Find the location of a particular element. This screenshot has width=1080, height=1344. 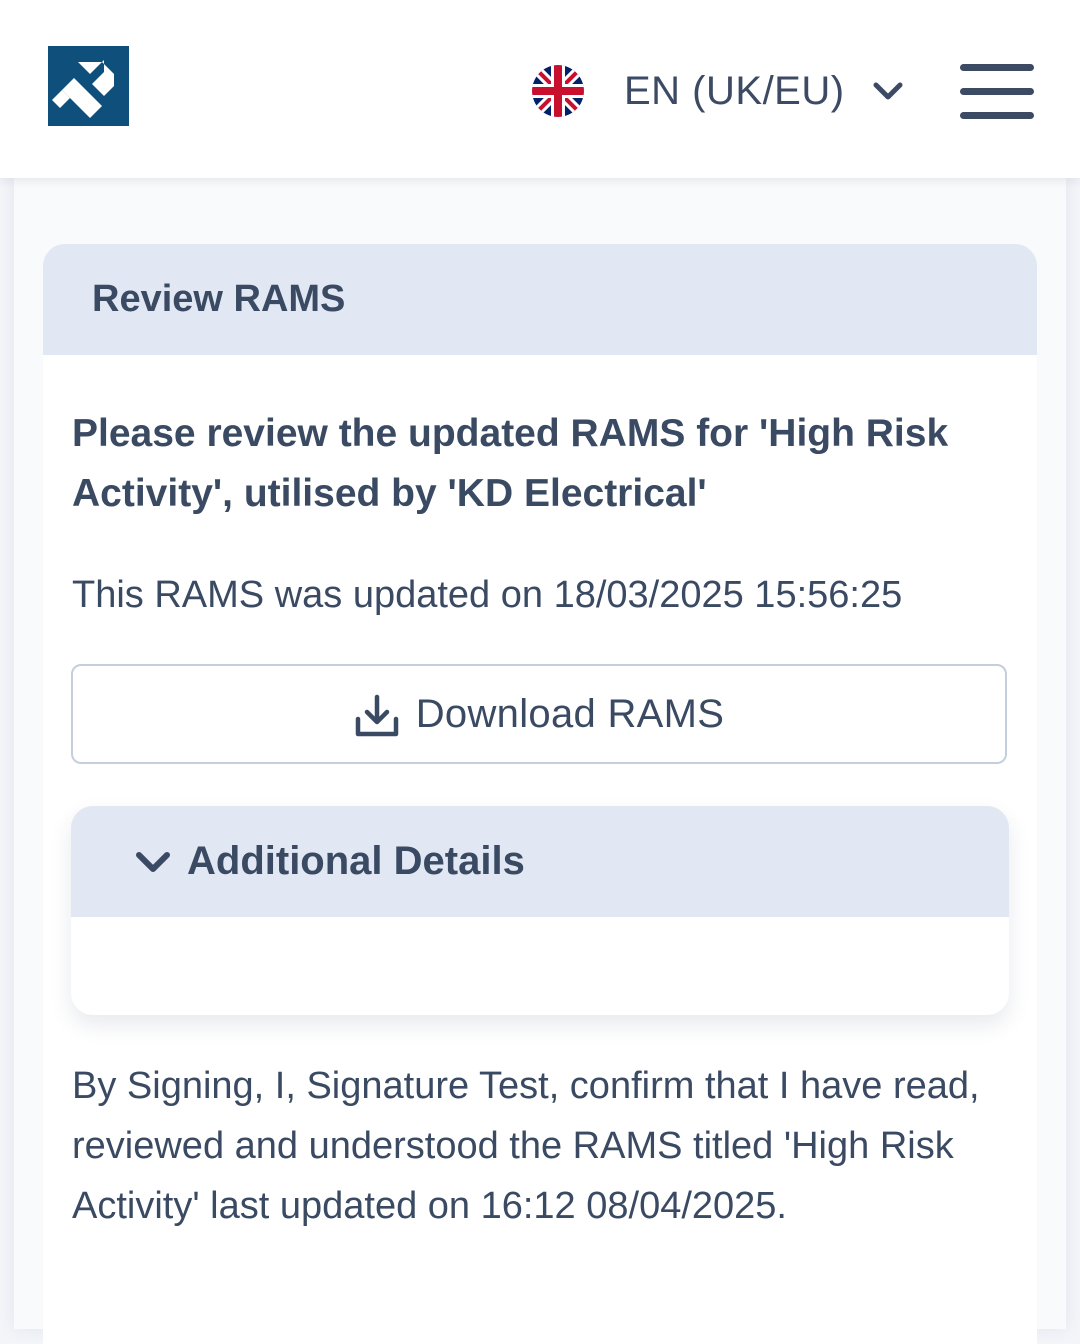

card-header: Review RAMS is located at coordinates (540, 299).